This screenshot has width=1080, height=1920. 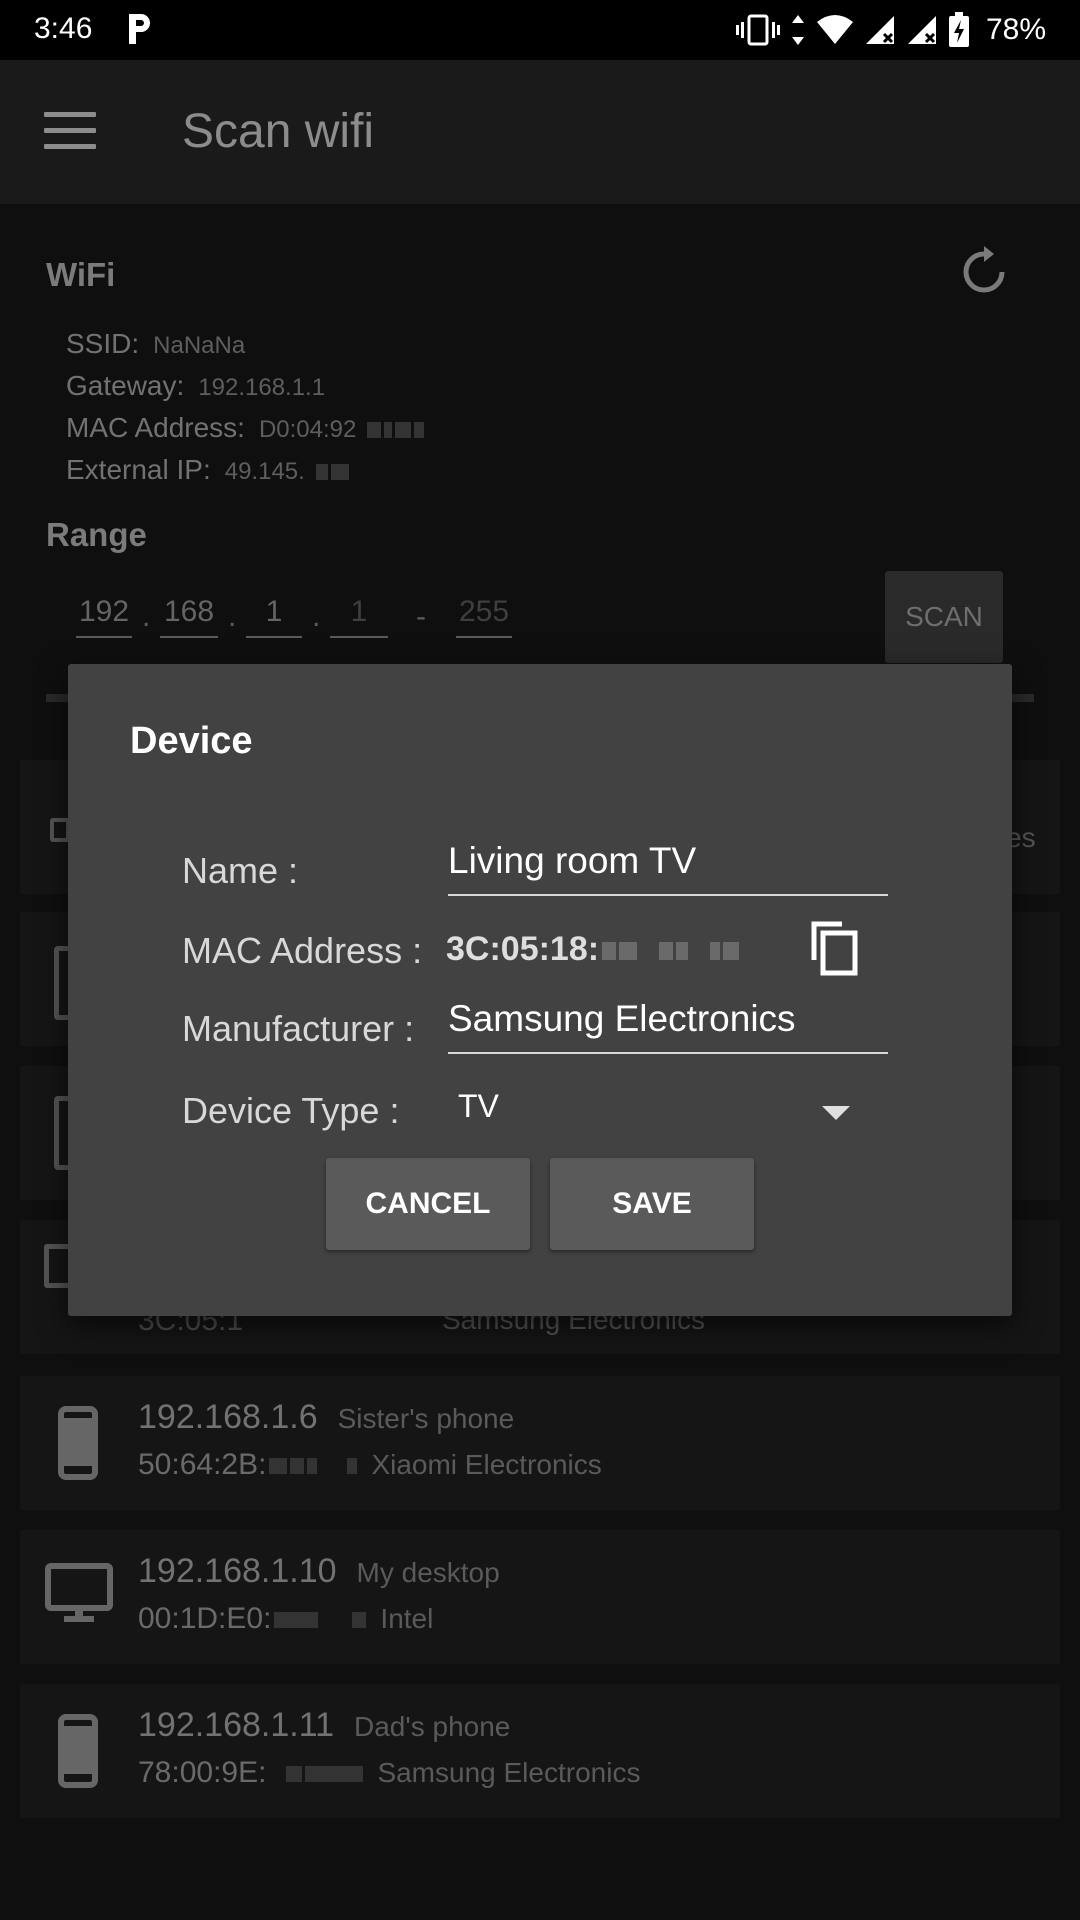 What do you see at coordinates (540, 1597) in the screenshot?
I see `device-card: 192.168.1.10 My desktop 00:1D:E0: Intel` at bounding box center [540, 1597].